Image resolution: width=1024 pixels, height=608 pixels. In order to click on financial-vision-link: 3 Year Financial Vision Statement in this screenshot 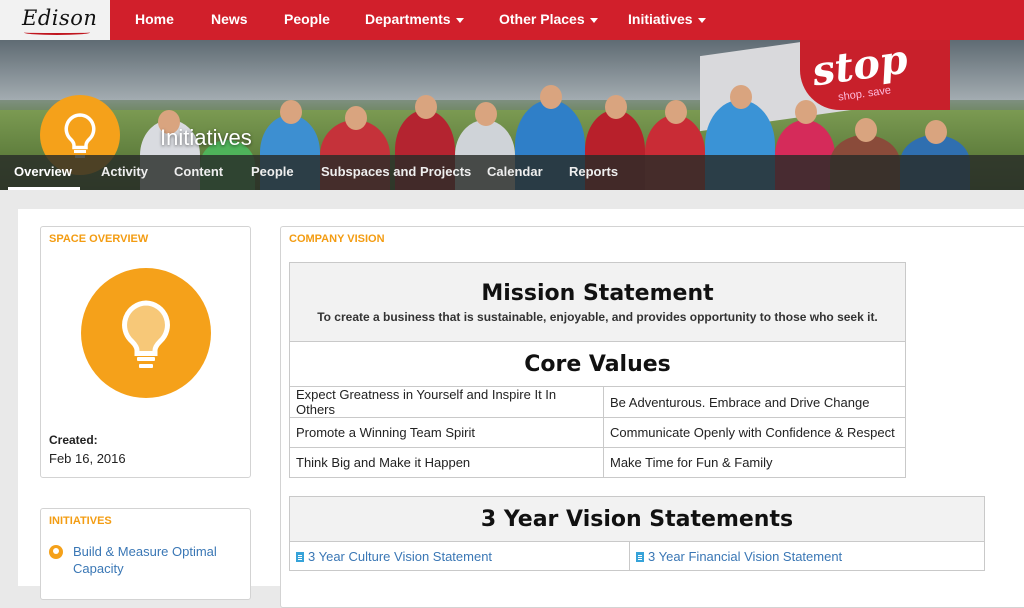, I will do `click(745, 556)`.